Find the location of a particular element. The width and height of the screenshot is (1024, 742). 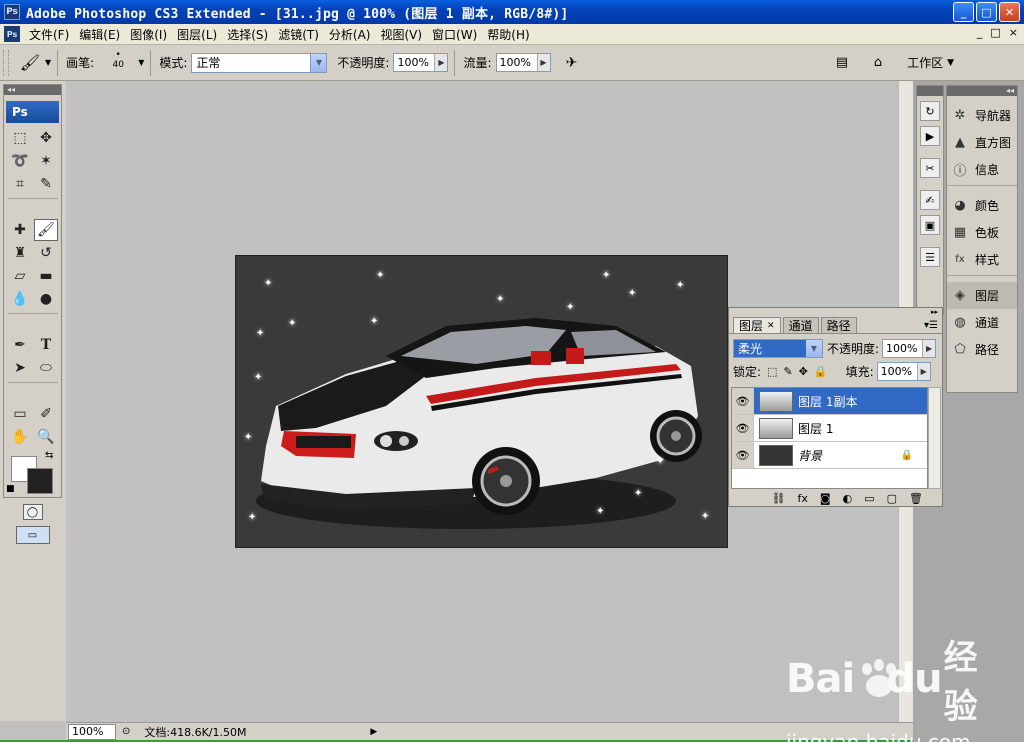

doc-close-button: × is located at coordinates (1013, 32).